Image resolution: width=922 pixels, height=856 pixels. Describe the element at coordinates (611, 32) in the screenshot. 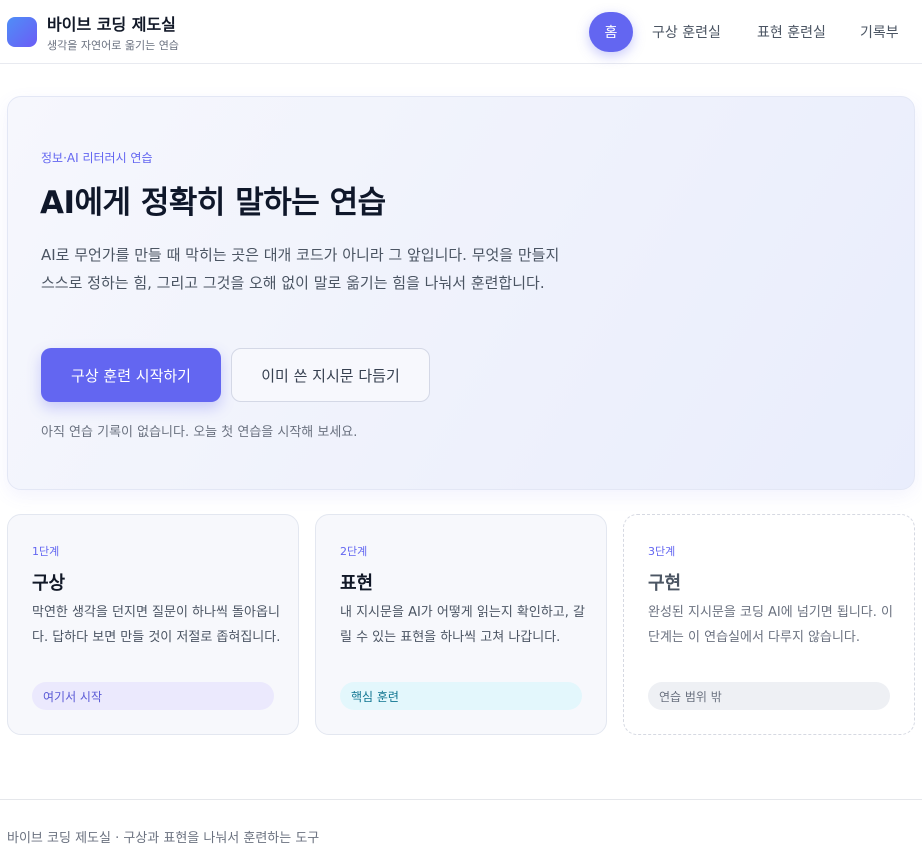

I see `nav-home-button: 홈` at that location.